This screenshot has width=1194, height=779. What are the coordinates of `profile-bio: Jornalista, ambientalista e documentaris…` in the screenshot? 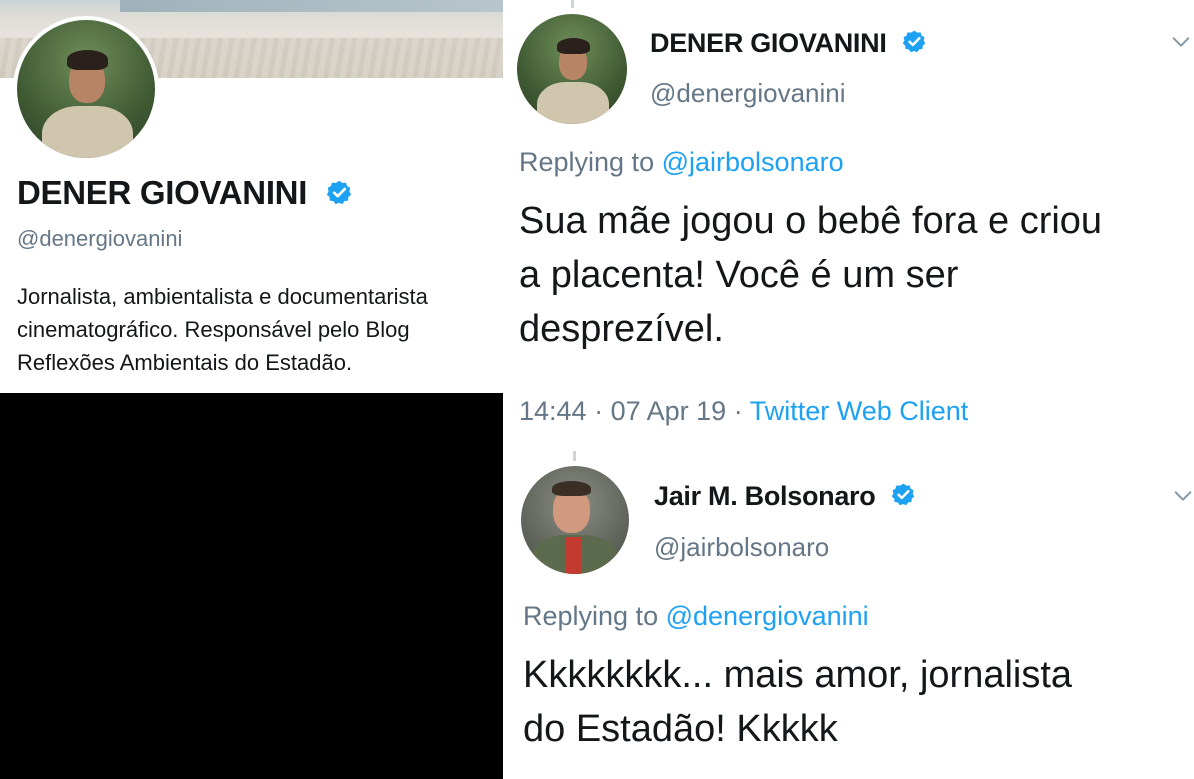 It's located at (257, 329).